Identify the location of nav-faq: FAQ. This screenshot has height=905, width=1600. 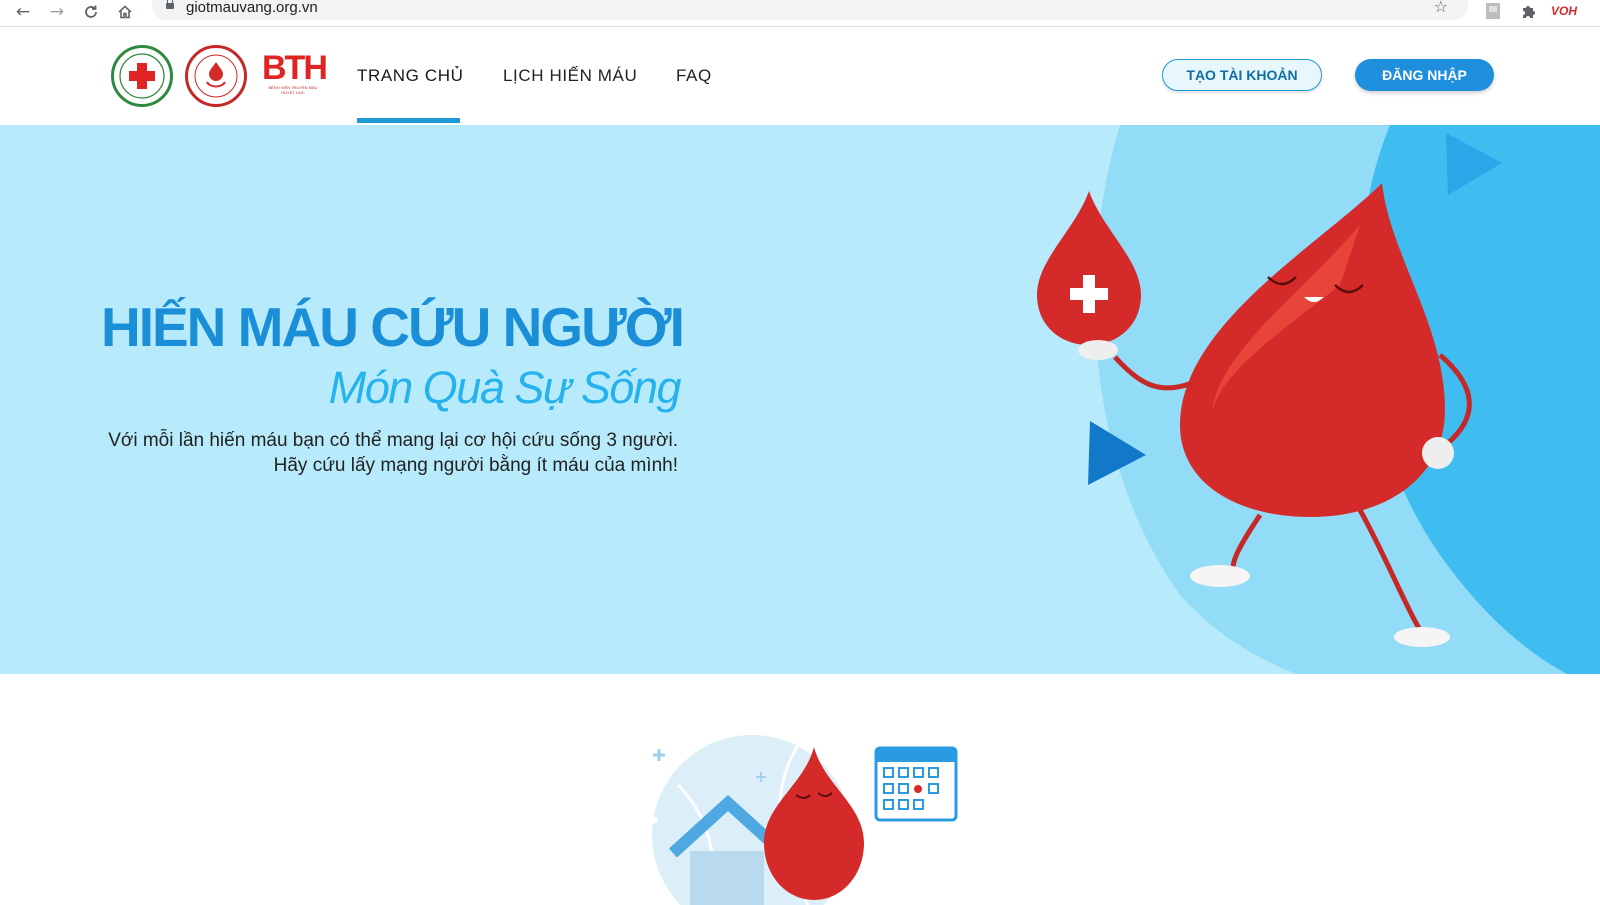
(694, 76).